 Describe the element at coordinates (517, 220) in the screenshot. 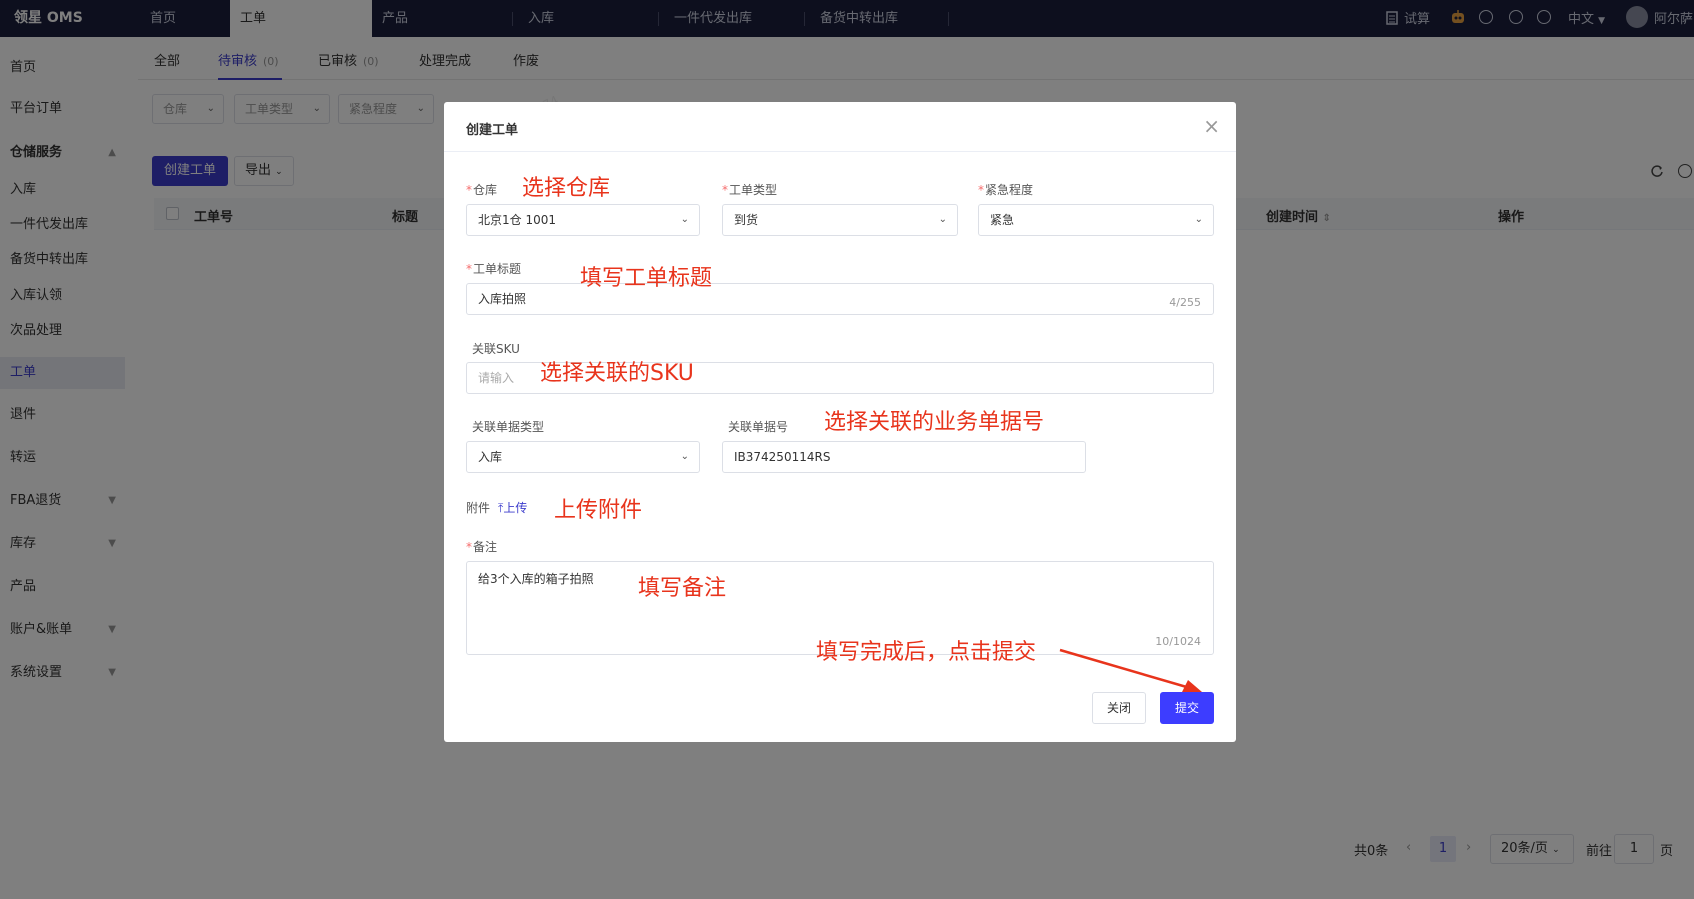

I see `select-value: 北京1仓 1001` at that location.